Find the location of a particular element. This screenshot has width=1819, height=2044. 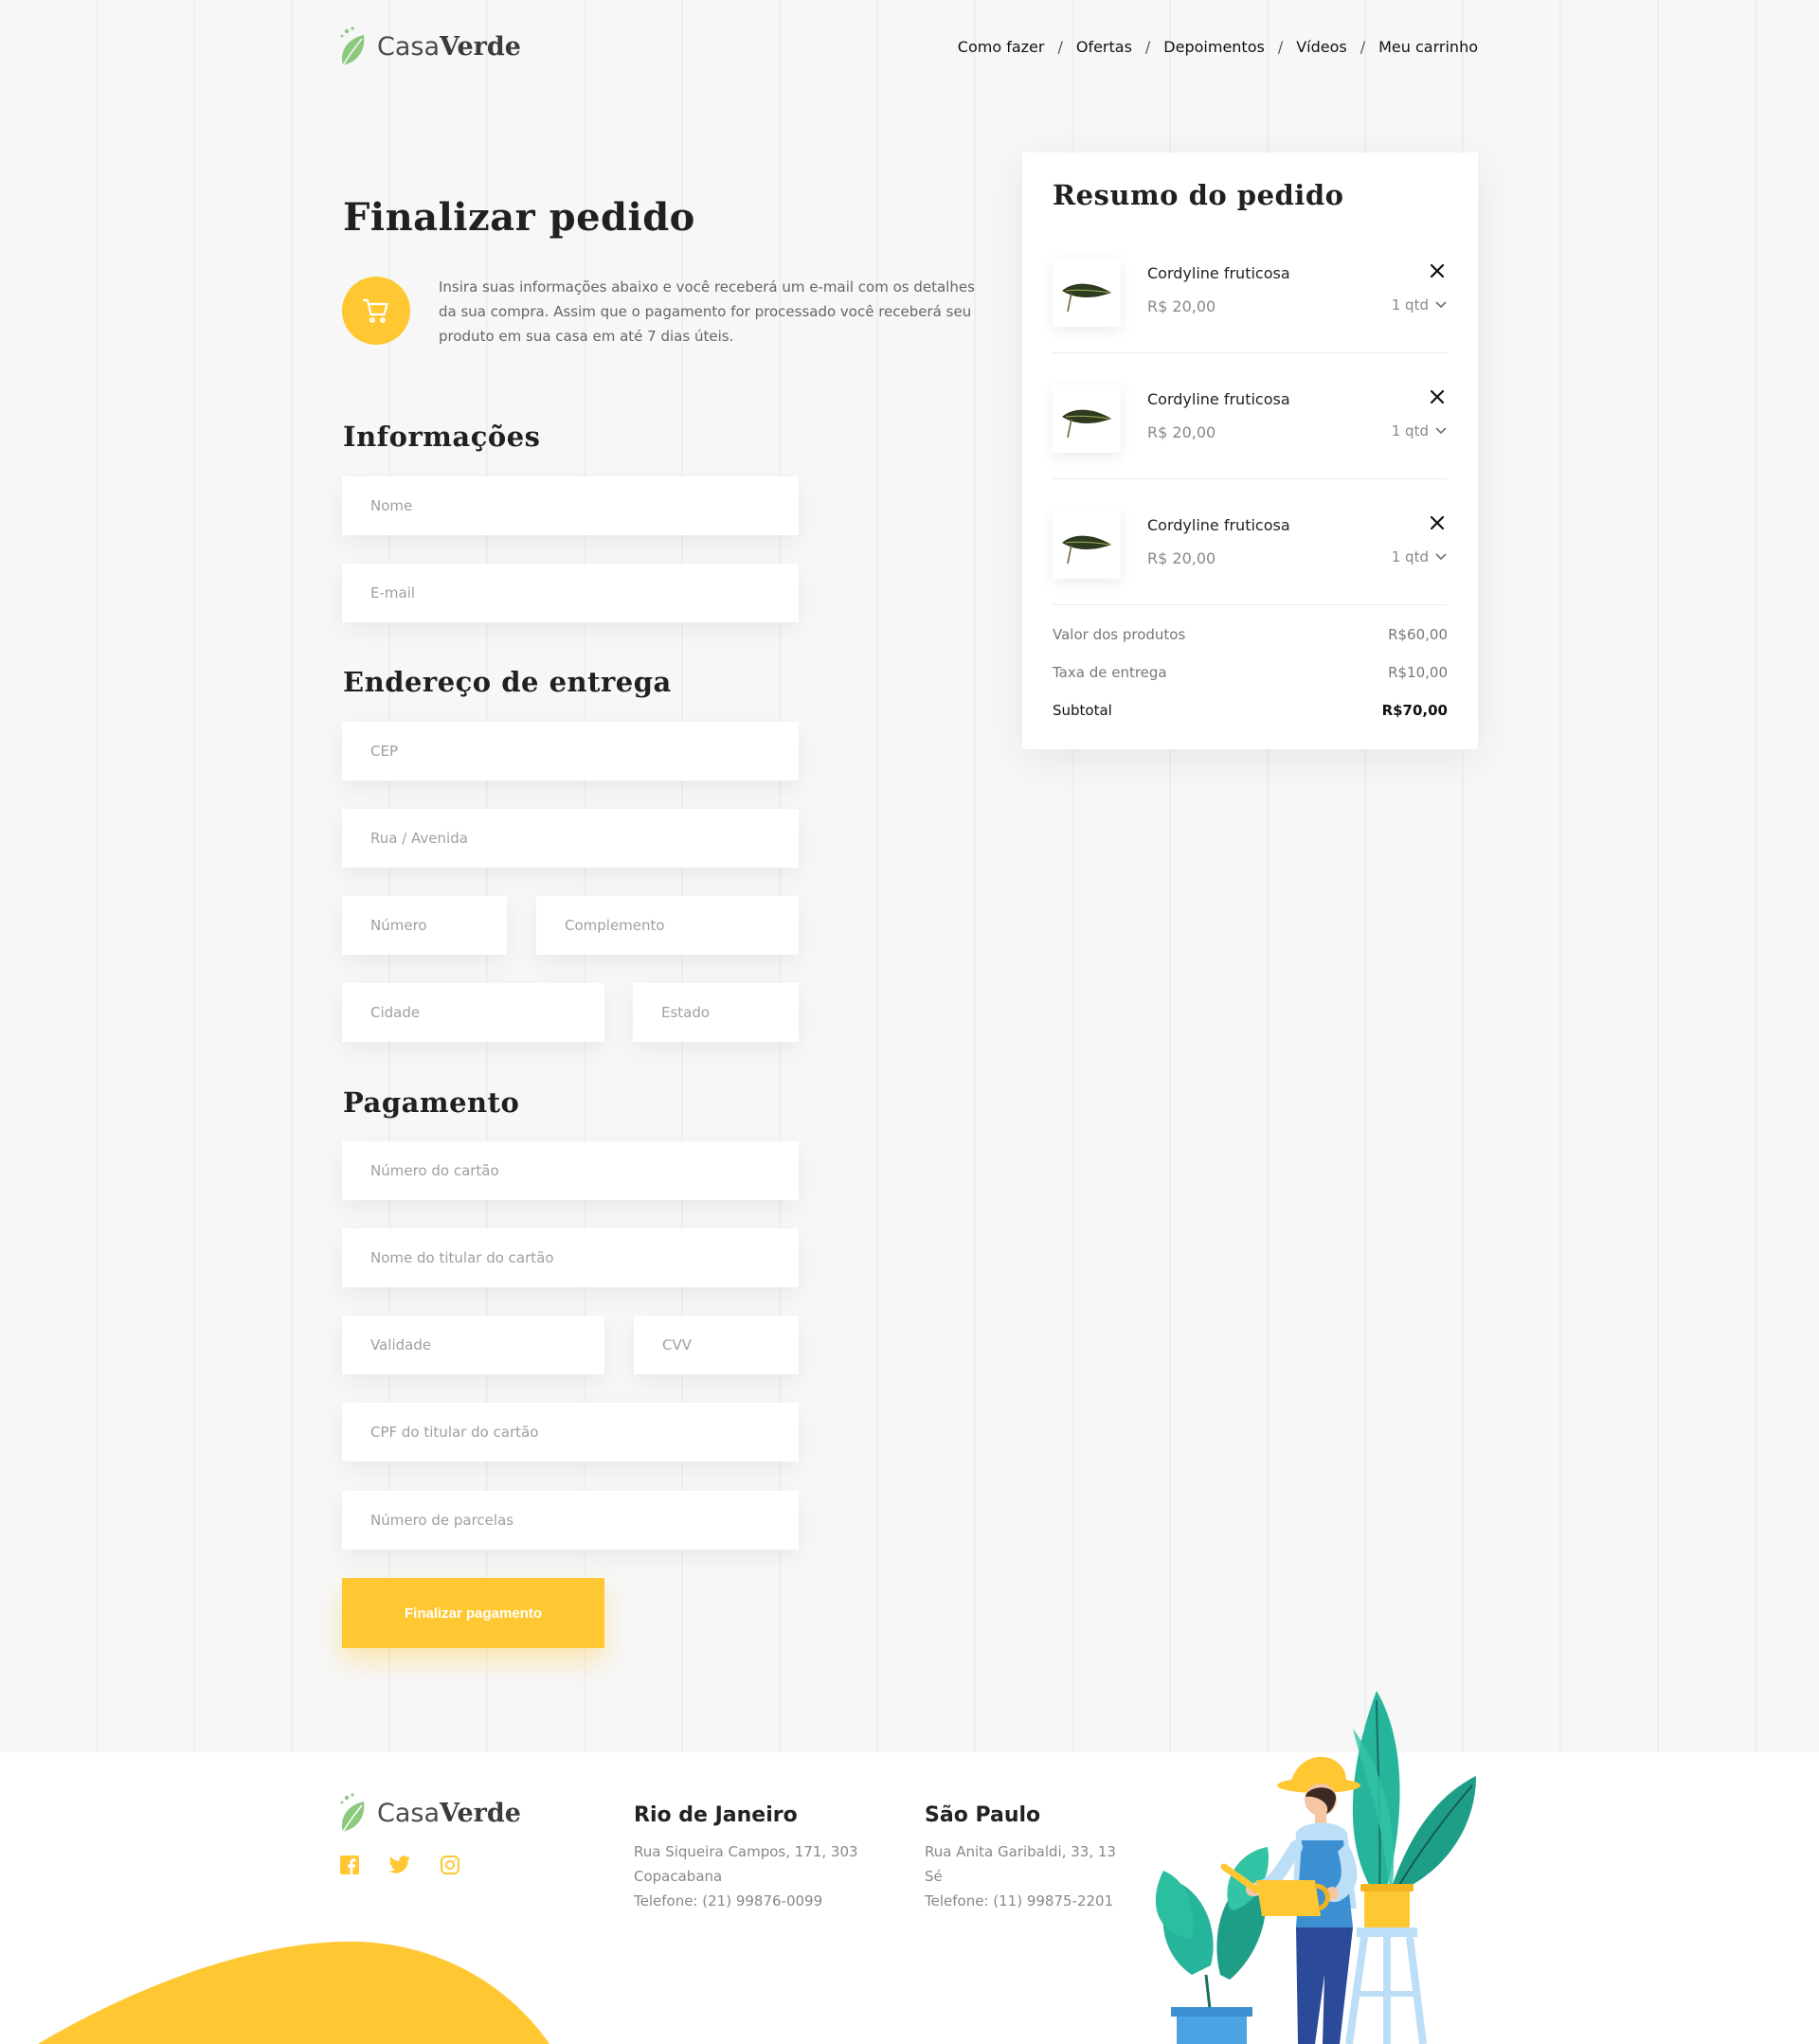

nav-depoimentos: Depoimentos is located at coordinates (1214, 47).